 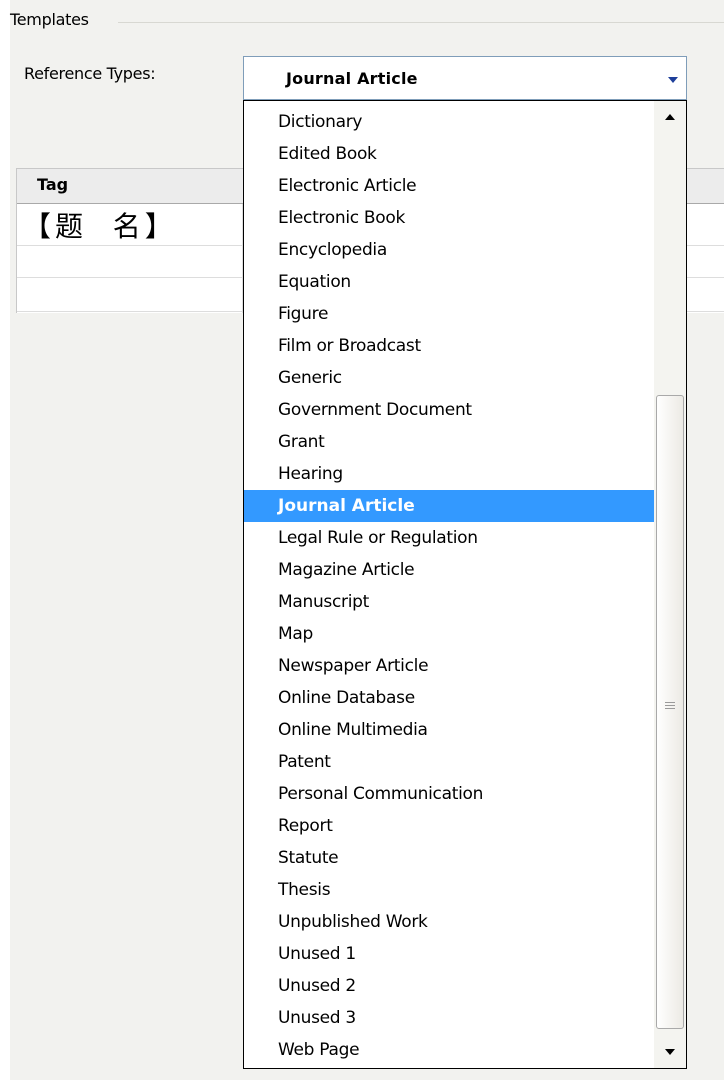 I want to click on dropdown-option: Legal Rule or Regulation, so click(x=449, y=538).